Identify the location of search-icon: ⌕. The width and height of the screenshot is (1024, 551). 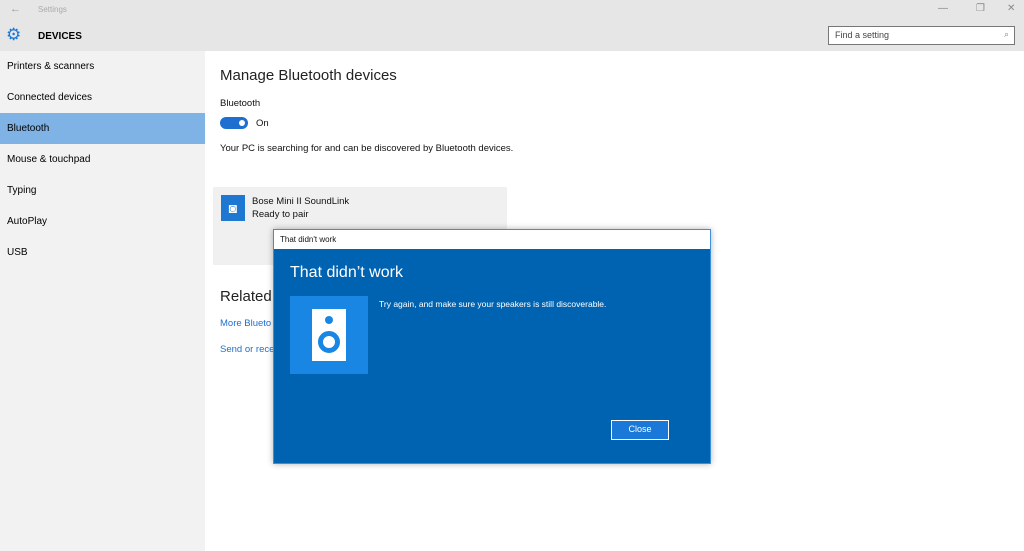
(1006, 34).